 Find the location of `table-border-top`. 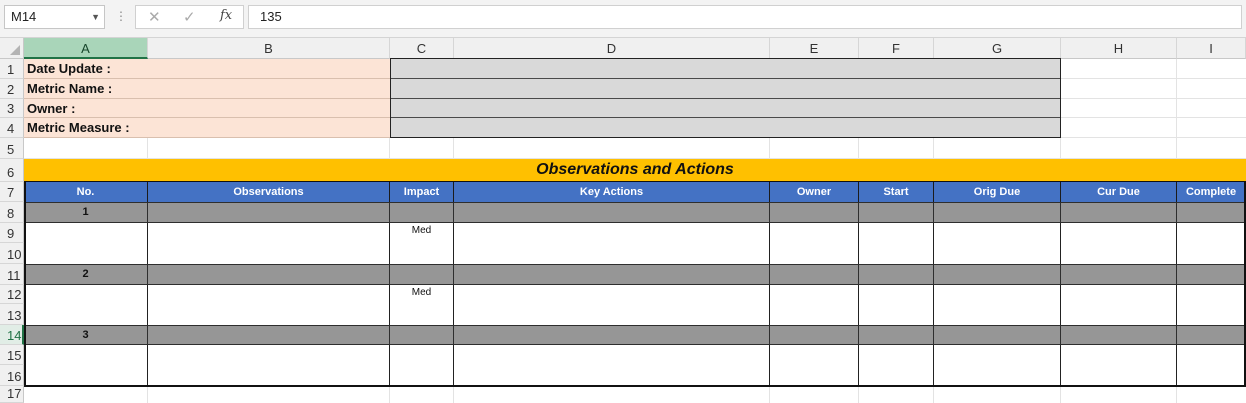

table-border-top is located at coordinates (635, 181).